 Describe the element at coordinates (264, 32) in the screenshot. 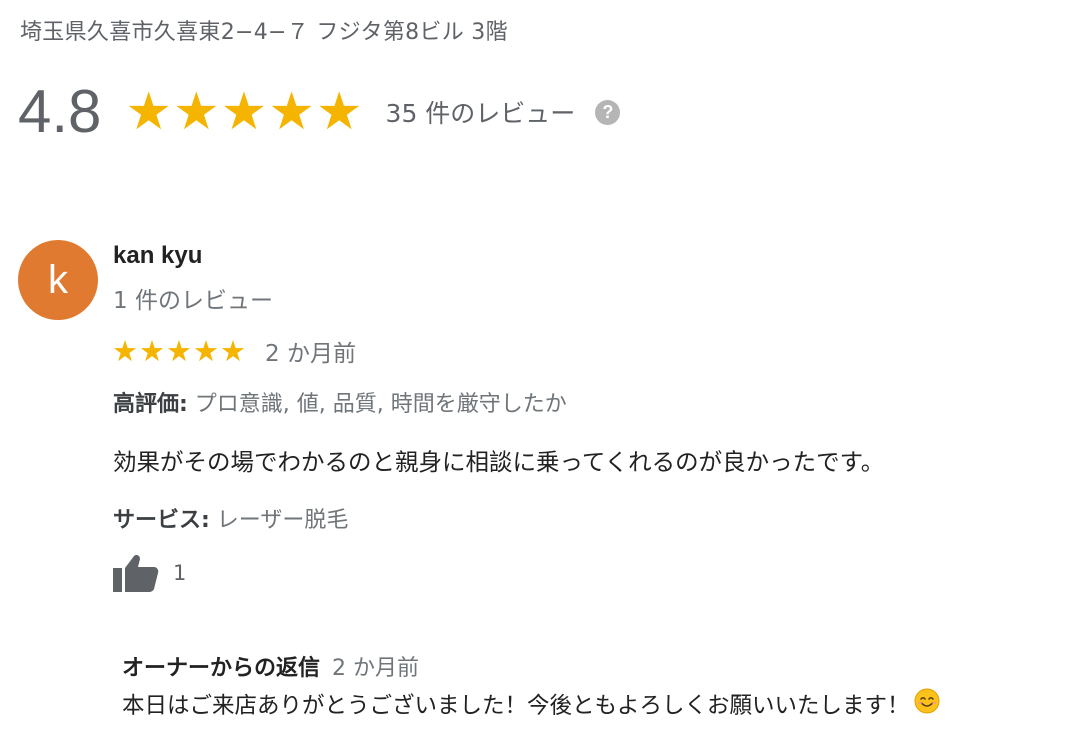

I see `place-address: 埼玉県久喜市久喜東2−4−７ フジタ第8ビル 3階` at that location.